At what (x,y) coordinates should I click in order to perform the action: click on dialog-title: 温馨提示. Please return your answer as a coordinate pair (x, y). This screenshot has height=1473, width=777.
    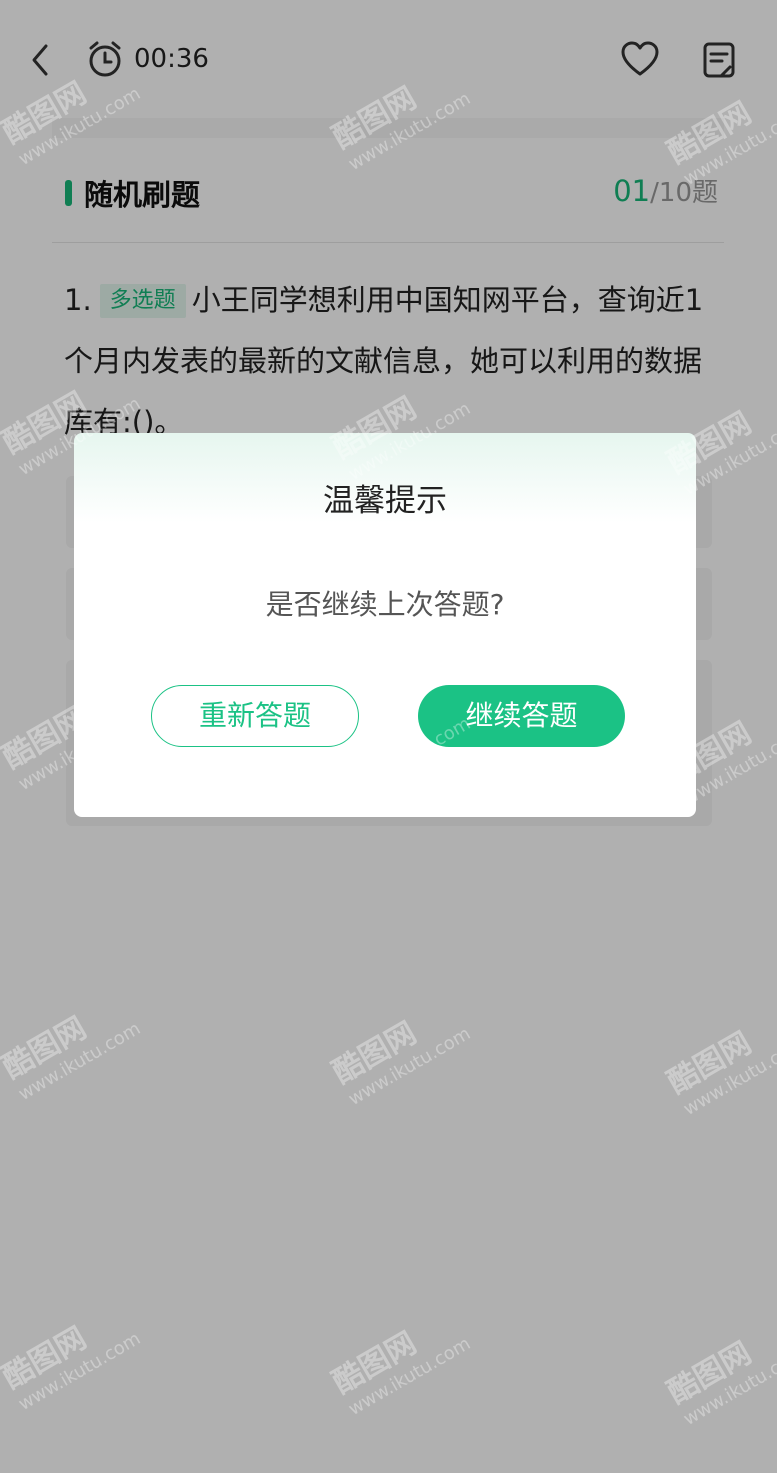
    Looking at the image, I should click on (385, 501).